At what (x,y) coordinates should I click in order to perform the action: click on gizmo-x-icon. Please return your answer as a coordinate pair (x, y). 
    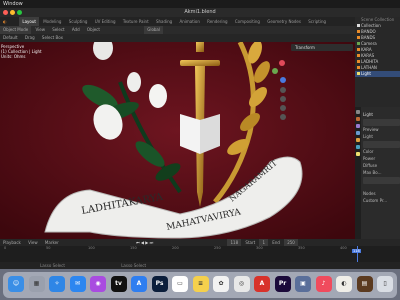
    Looking at the image, I should click on (282, 63).